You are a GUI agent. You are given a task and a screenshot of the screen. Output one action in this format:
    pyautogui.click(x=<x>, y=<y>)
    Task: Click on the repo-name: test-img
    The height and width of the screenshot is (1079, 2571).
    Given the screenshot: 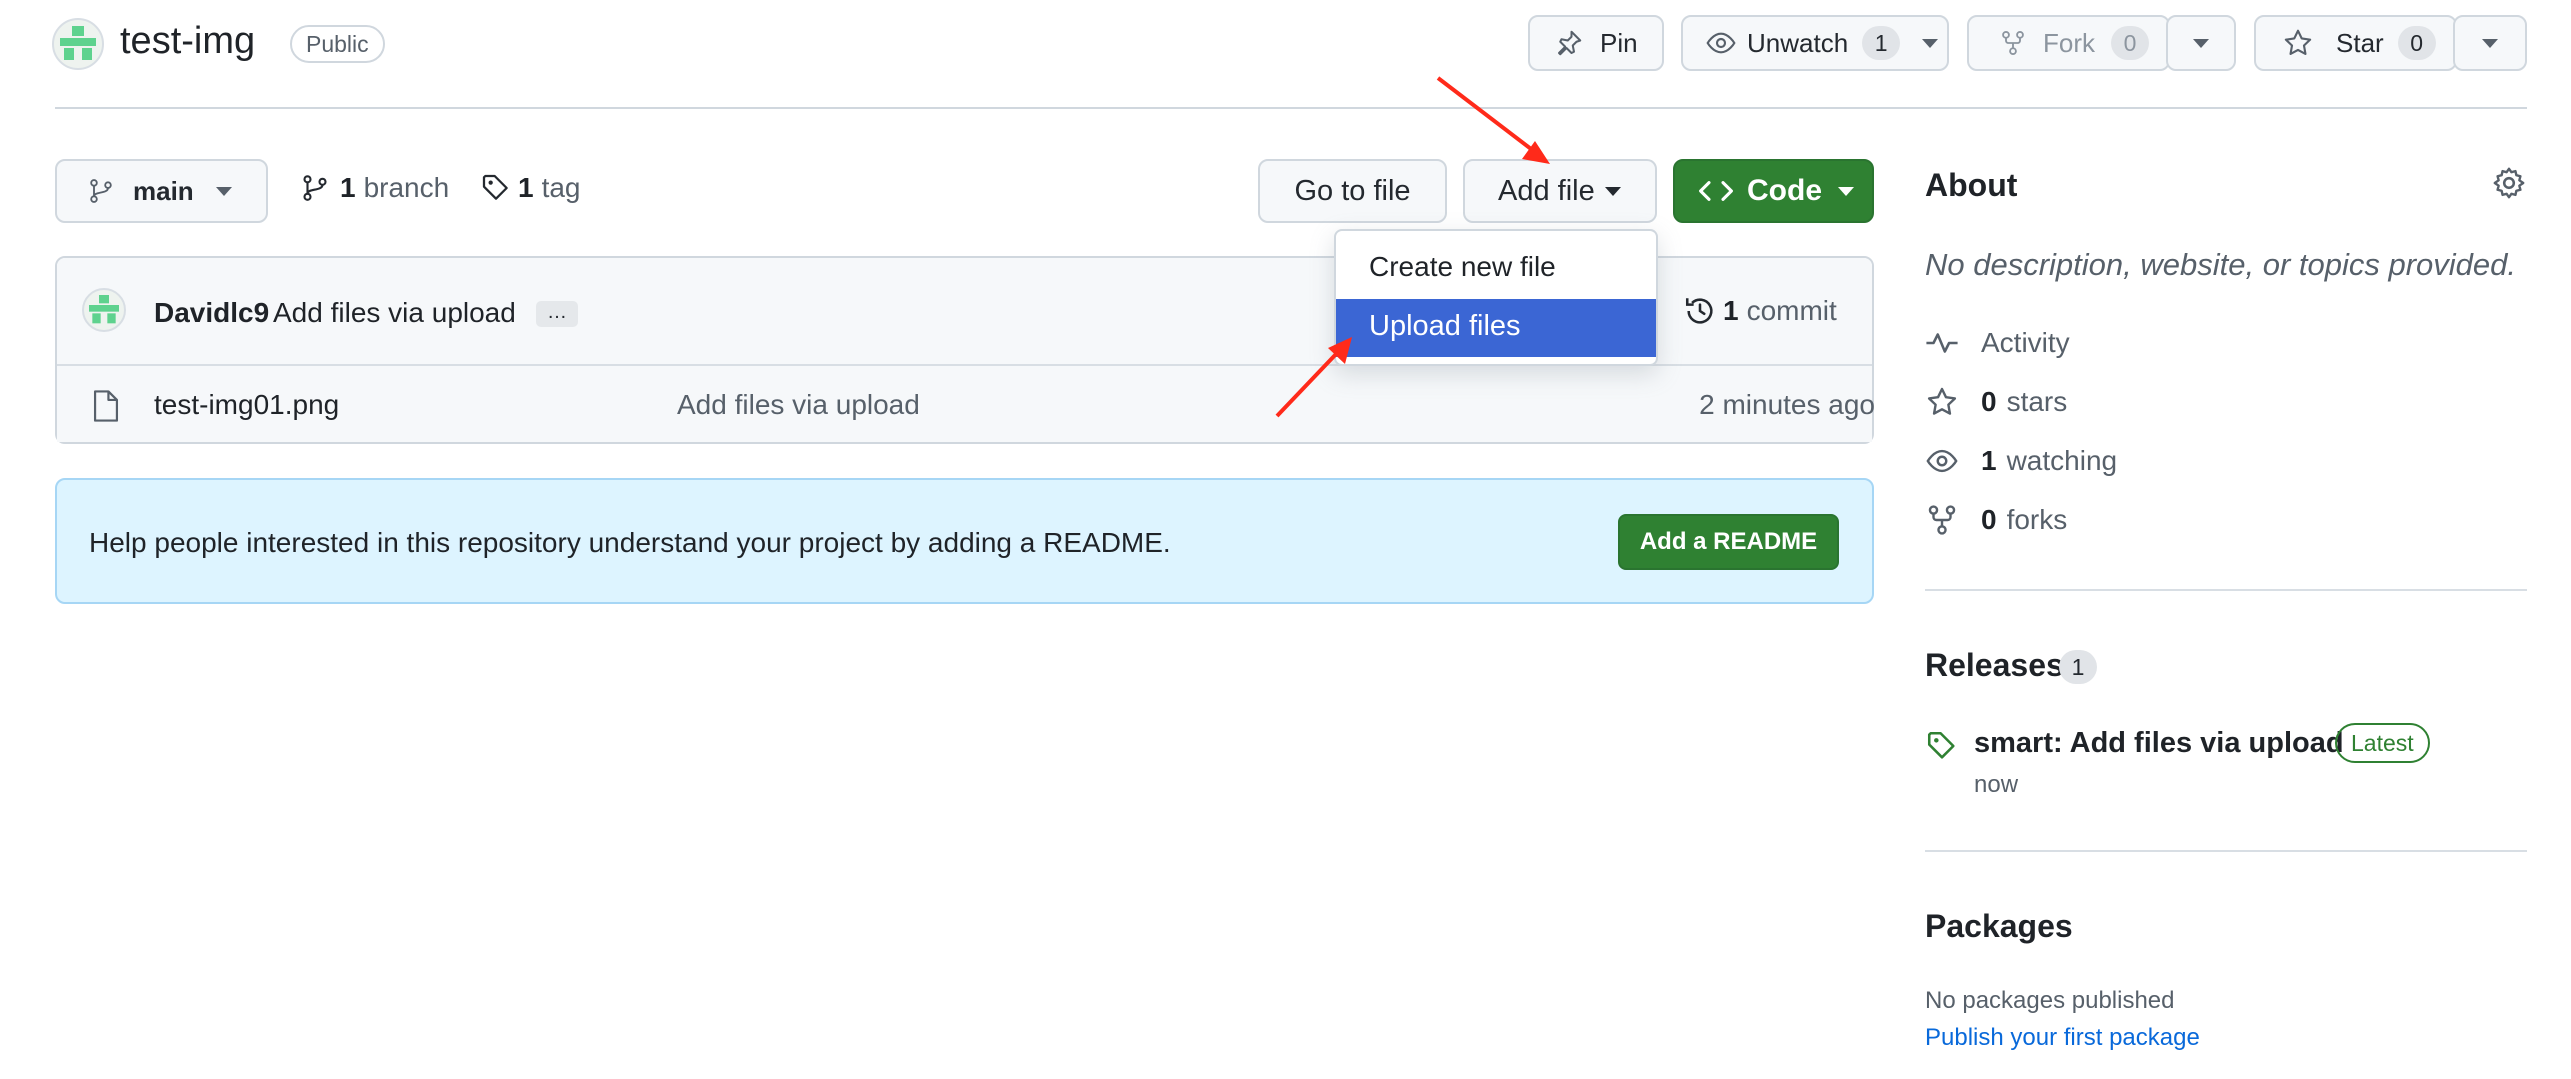 What is the action you would take?
    pyautogui.click(x=187, y=41)
    